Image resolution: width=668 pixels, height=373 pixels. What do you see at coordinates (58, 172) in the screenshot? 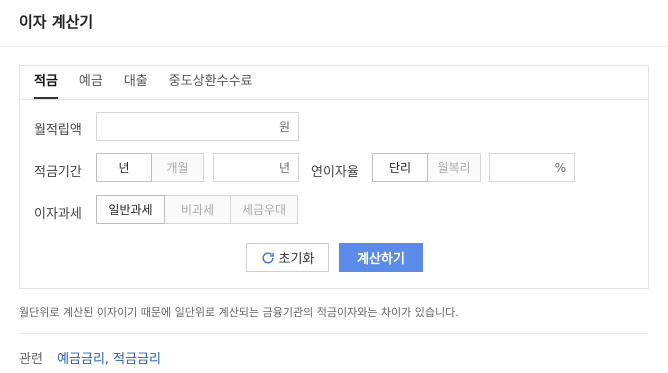
I see `period-label: 적금기간` at bounding box center [58, 172].